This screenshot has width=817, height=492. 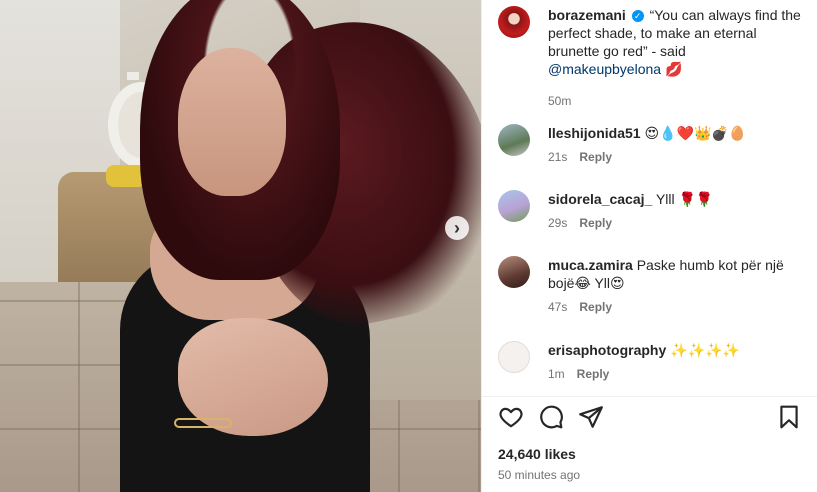 I want to click on post-timestamp: 50 minutes ago, so click(x=539, y=475).